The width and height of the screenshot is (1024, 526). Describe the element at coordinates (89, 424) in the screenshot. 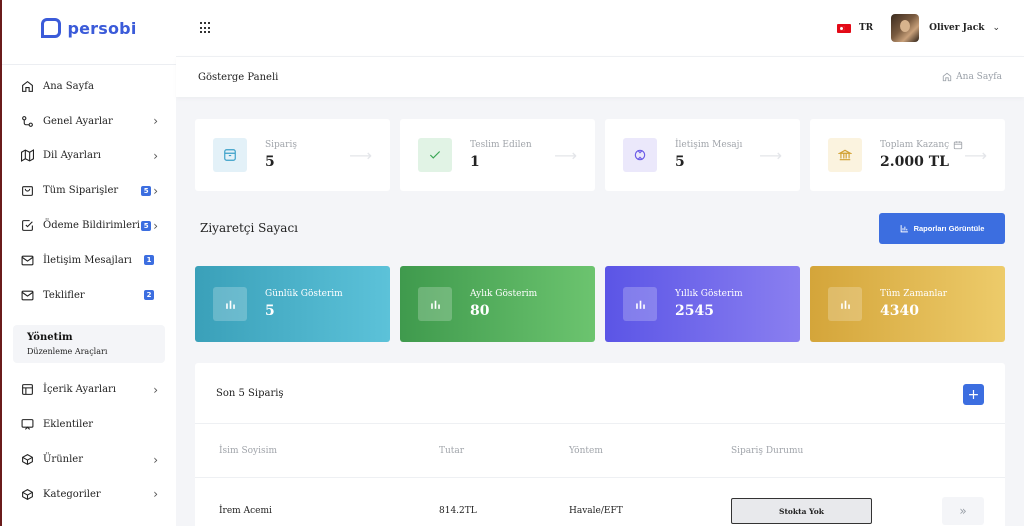

I see `sidebar-item-plugins: Eklentiler` at that location.